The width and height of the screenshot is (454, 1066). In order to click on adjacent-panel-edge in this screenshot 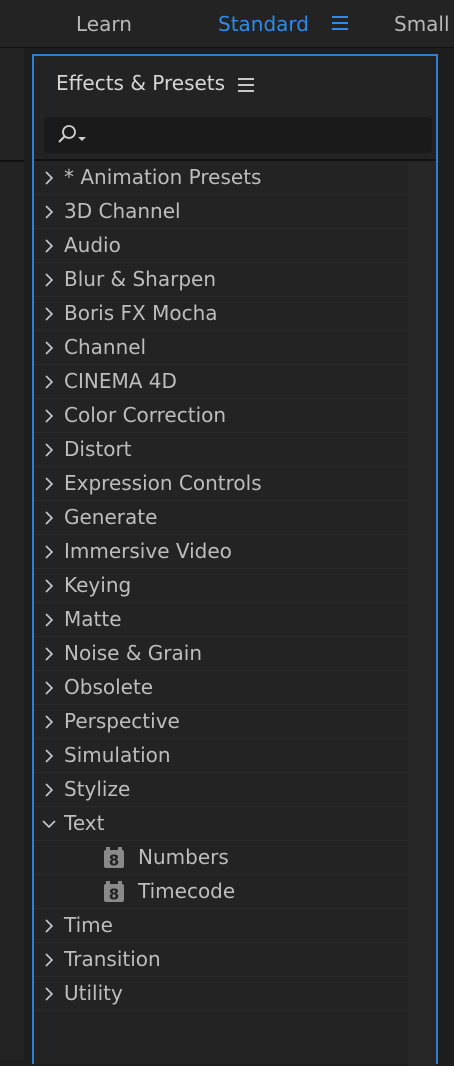, I will do `click(12, 554)`.